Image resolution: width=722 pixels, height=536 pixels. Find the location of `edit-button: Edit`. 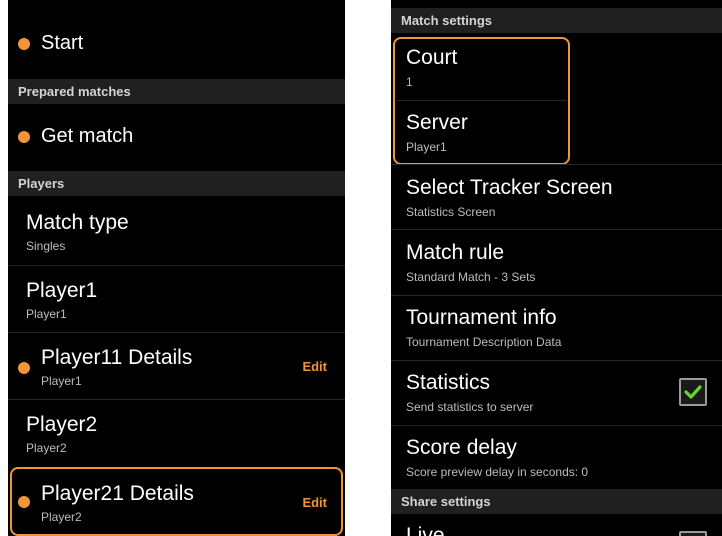

edit-button: Edit is located at coordinates (314, 366).